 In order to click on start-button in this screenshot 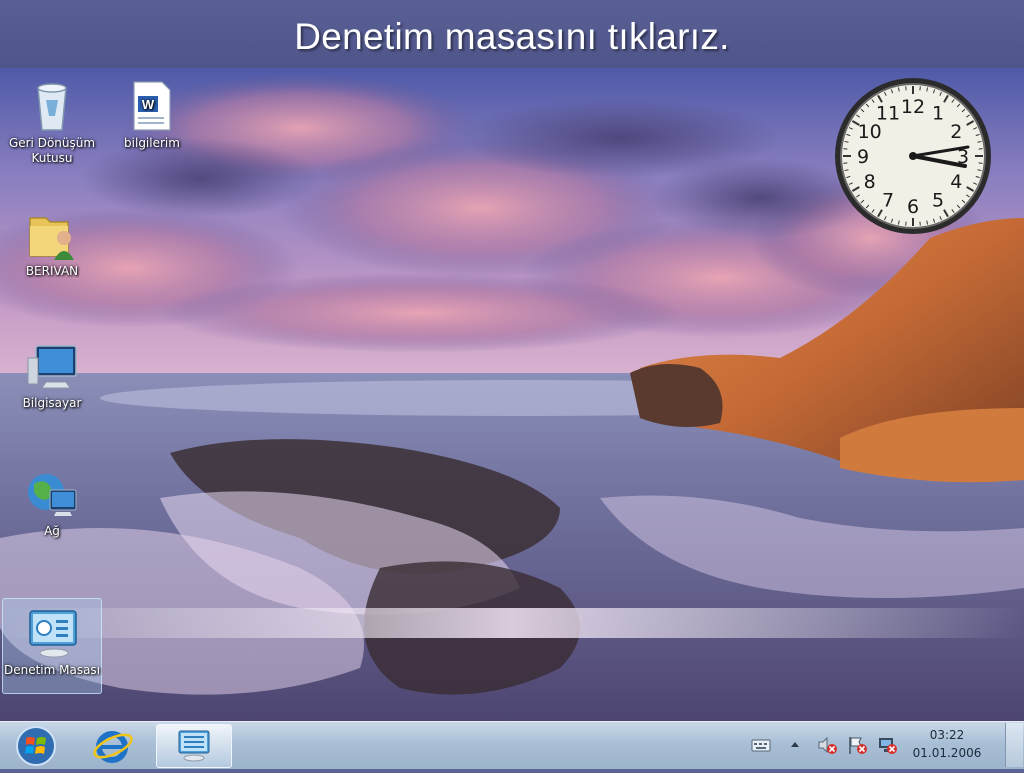, I will do `click(36, 746)`.